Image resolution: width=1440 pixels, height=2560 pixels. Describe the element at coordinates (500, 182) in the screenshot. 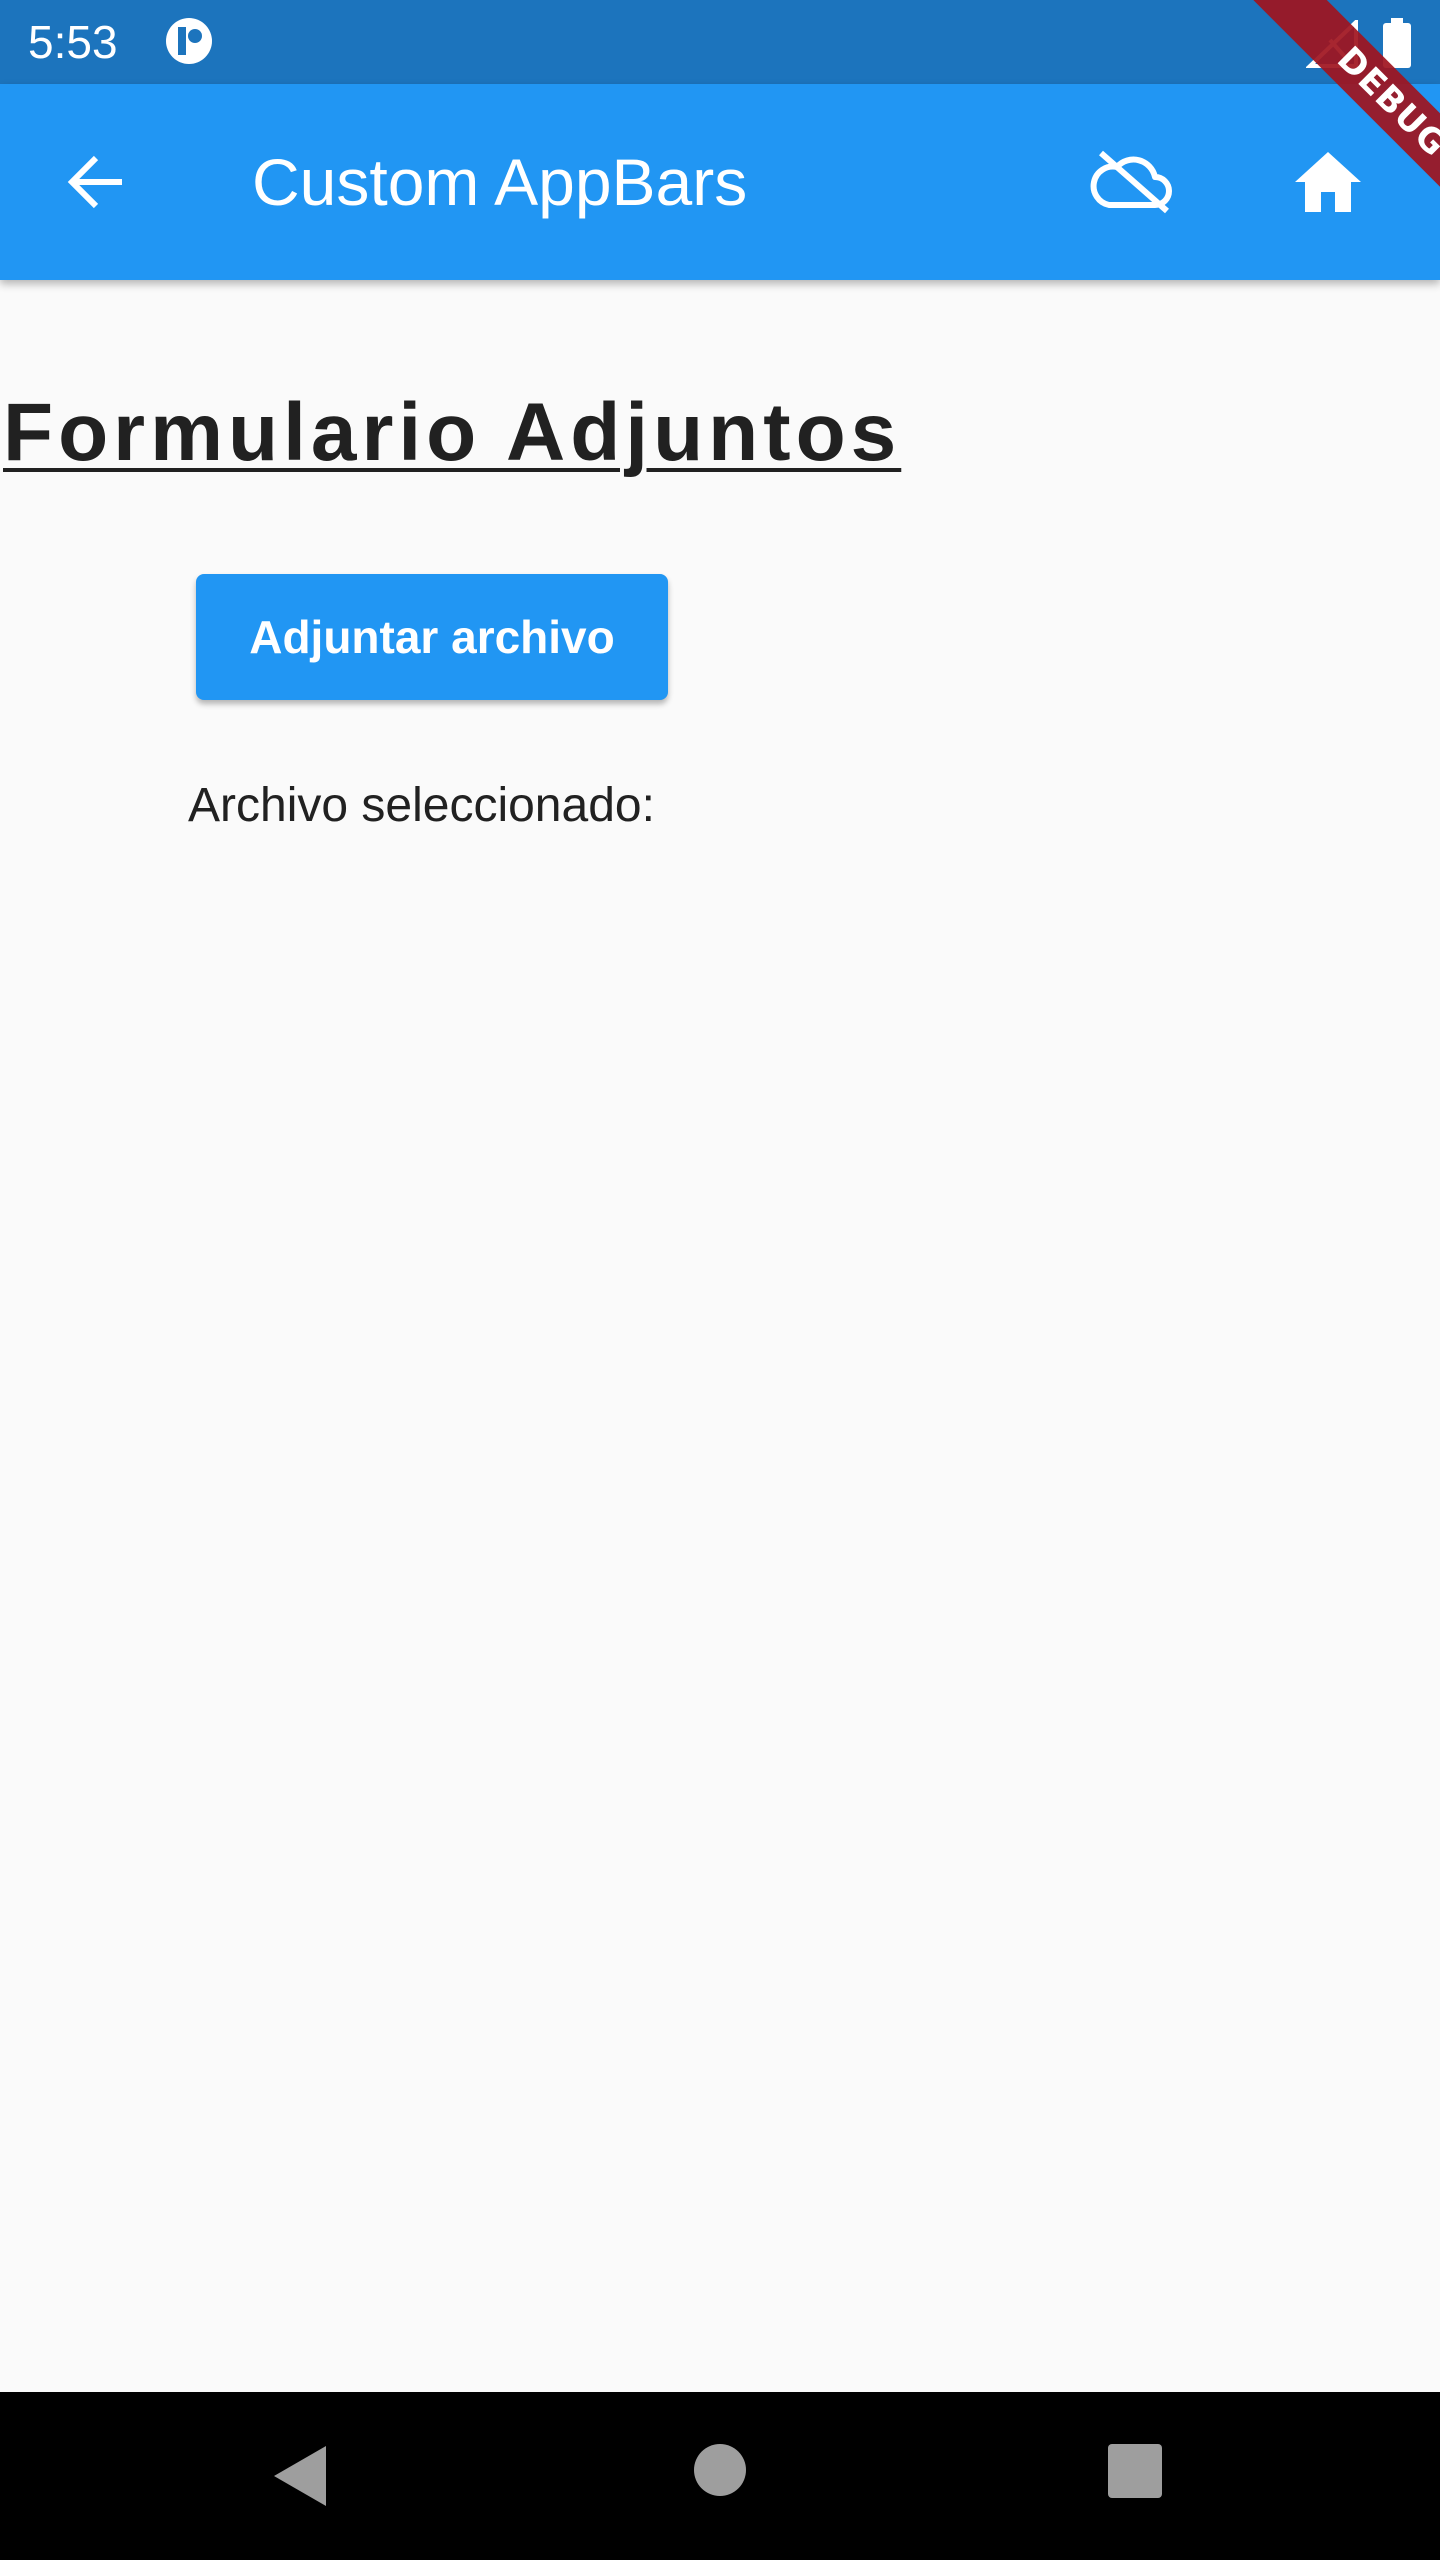

I see `app-bar-title: Custom AppBars` at that location.